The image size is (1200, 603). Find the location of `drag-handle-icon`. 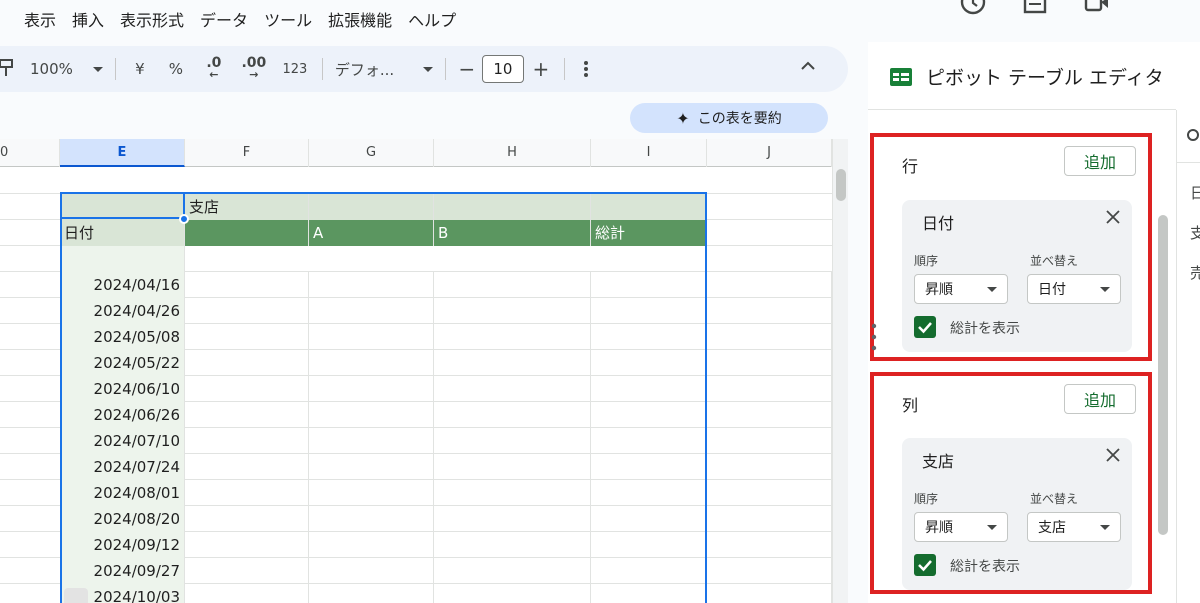

drag-handle-icon is located at coordinates (874, 337).